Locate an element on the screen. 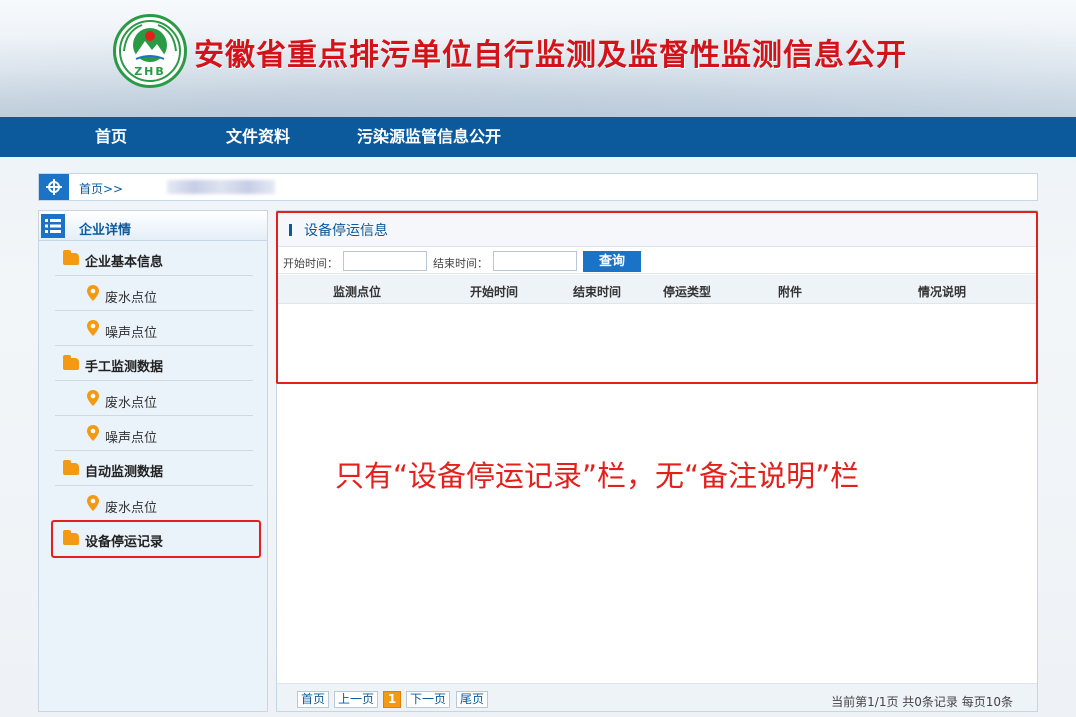 The height and width of the screenshot is (717, 1076). sidebar-group-auto-monitoring: 自动监测数据 is located at coordinates (154, 468).